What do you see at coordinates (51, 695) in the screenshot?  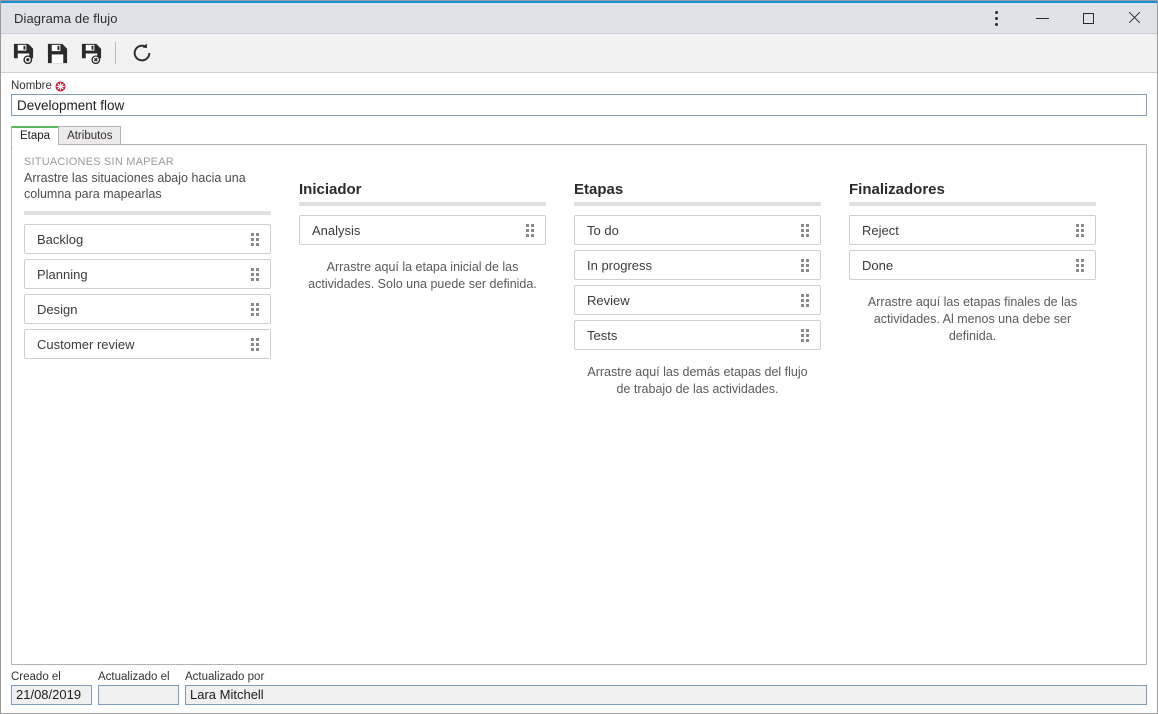 I see `created-value: 21/08/2019` at bounding box center [51, 695].